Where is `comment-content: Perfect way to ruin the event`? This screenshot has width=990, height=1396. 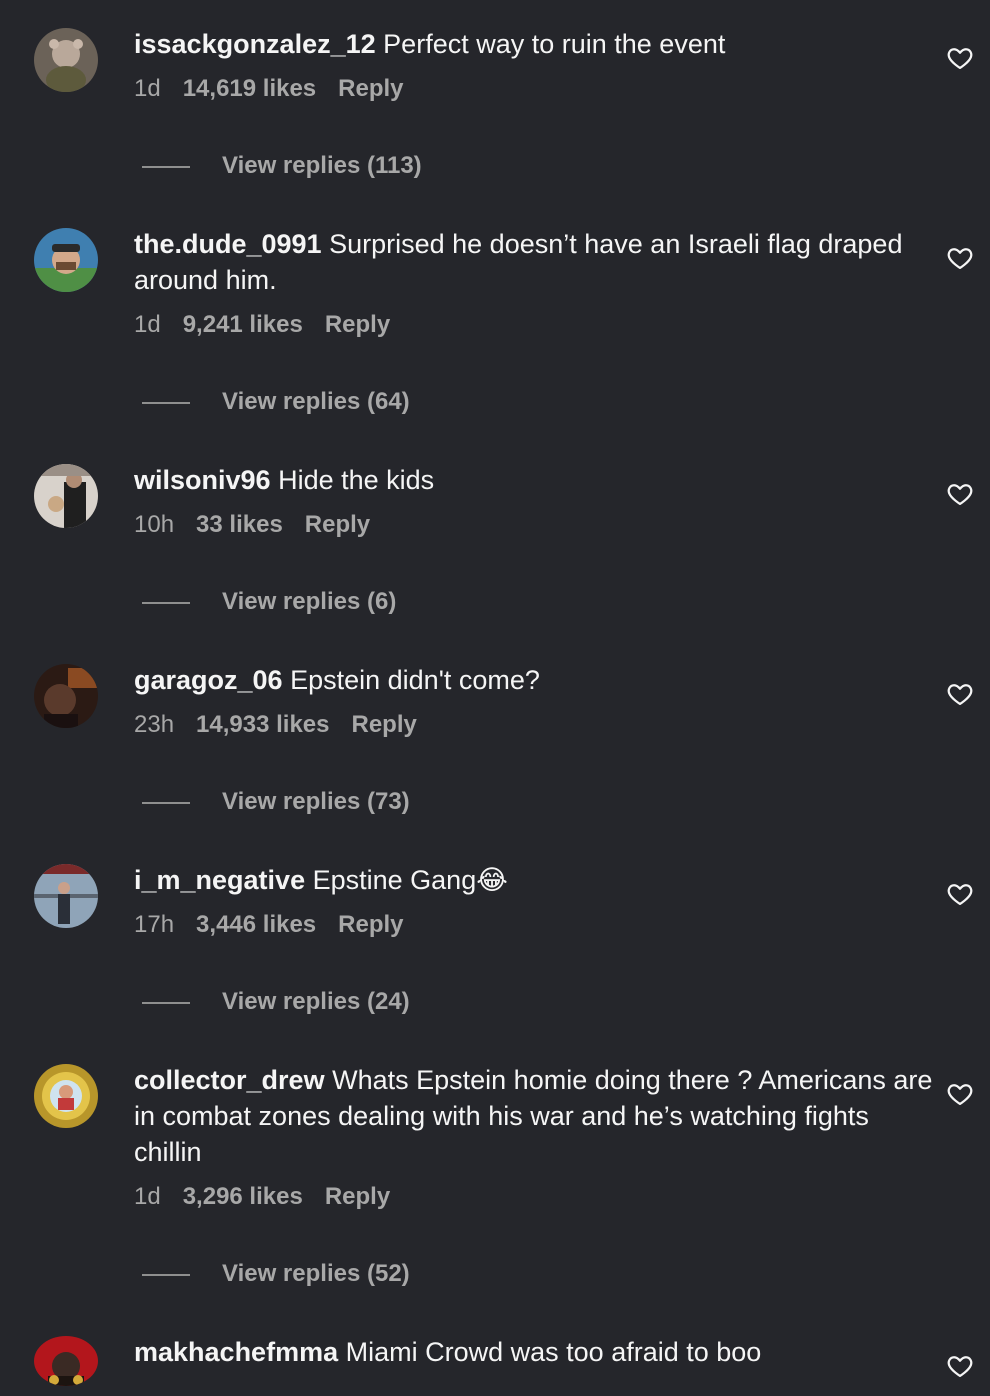 comment-content: Perfect way to ruin the event is located at coordinates (554, 44).